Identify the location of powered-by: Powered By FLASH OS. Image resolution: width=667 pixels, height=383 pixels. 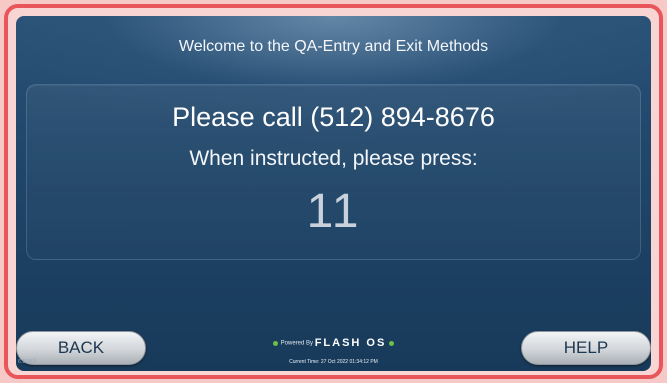
(333, 343).